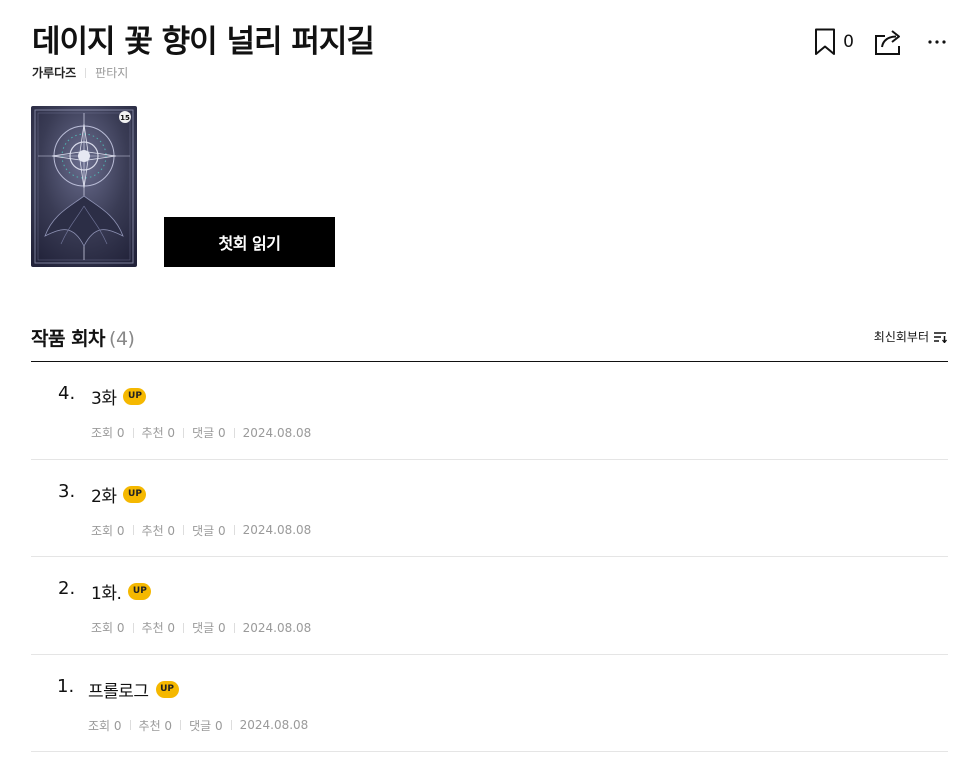 The width and height of the screenshot is (972, 761). I want to click on work-actions: 0, so click(880, 42).